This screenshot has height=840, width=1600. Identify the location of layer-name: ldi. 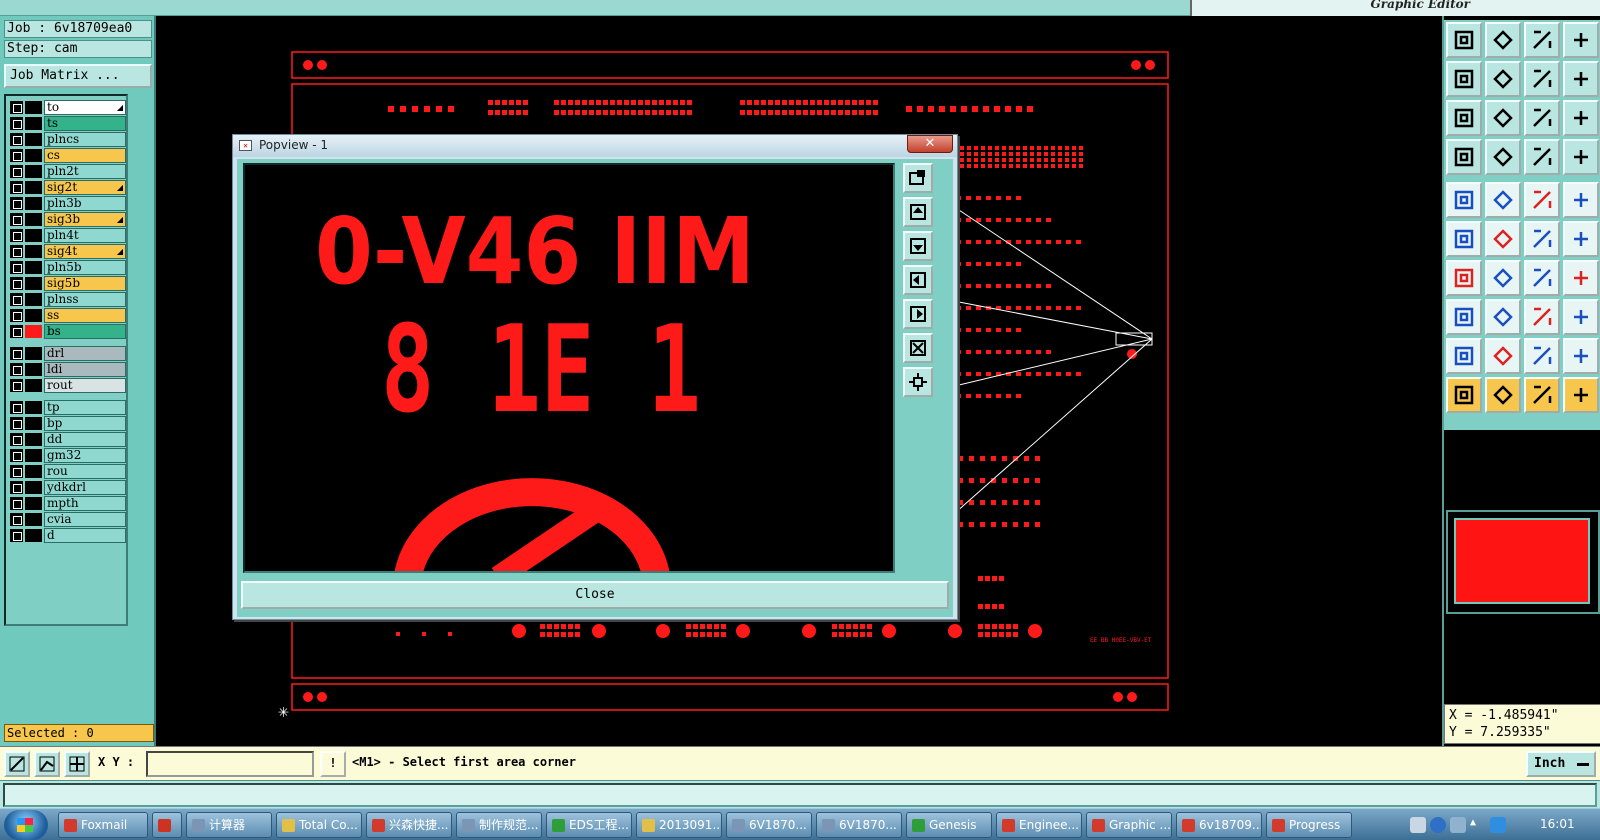
(85, 369).